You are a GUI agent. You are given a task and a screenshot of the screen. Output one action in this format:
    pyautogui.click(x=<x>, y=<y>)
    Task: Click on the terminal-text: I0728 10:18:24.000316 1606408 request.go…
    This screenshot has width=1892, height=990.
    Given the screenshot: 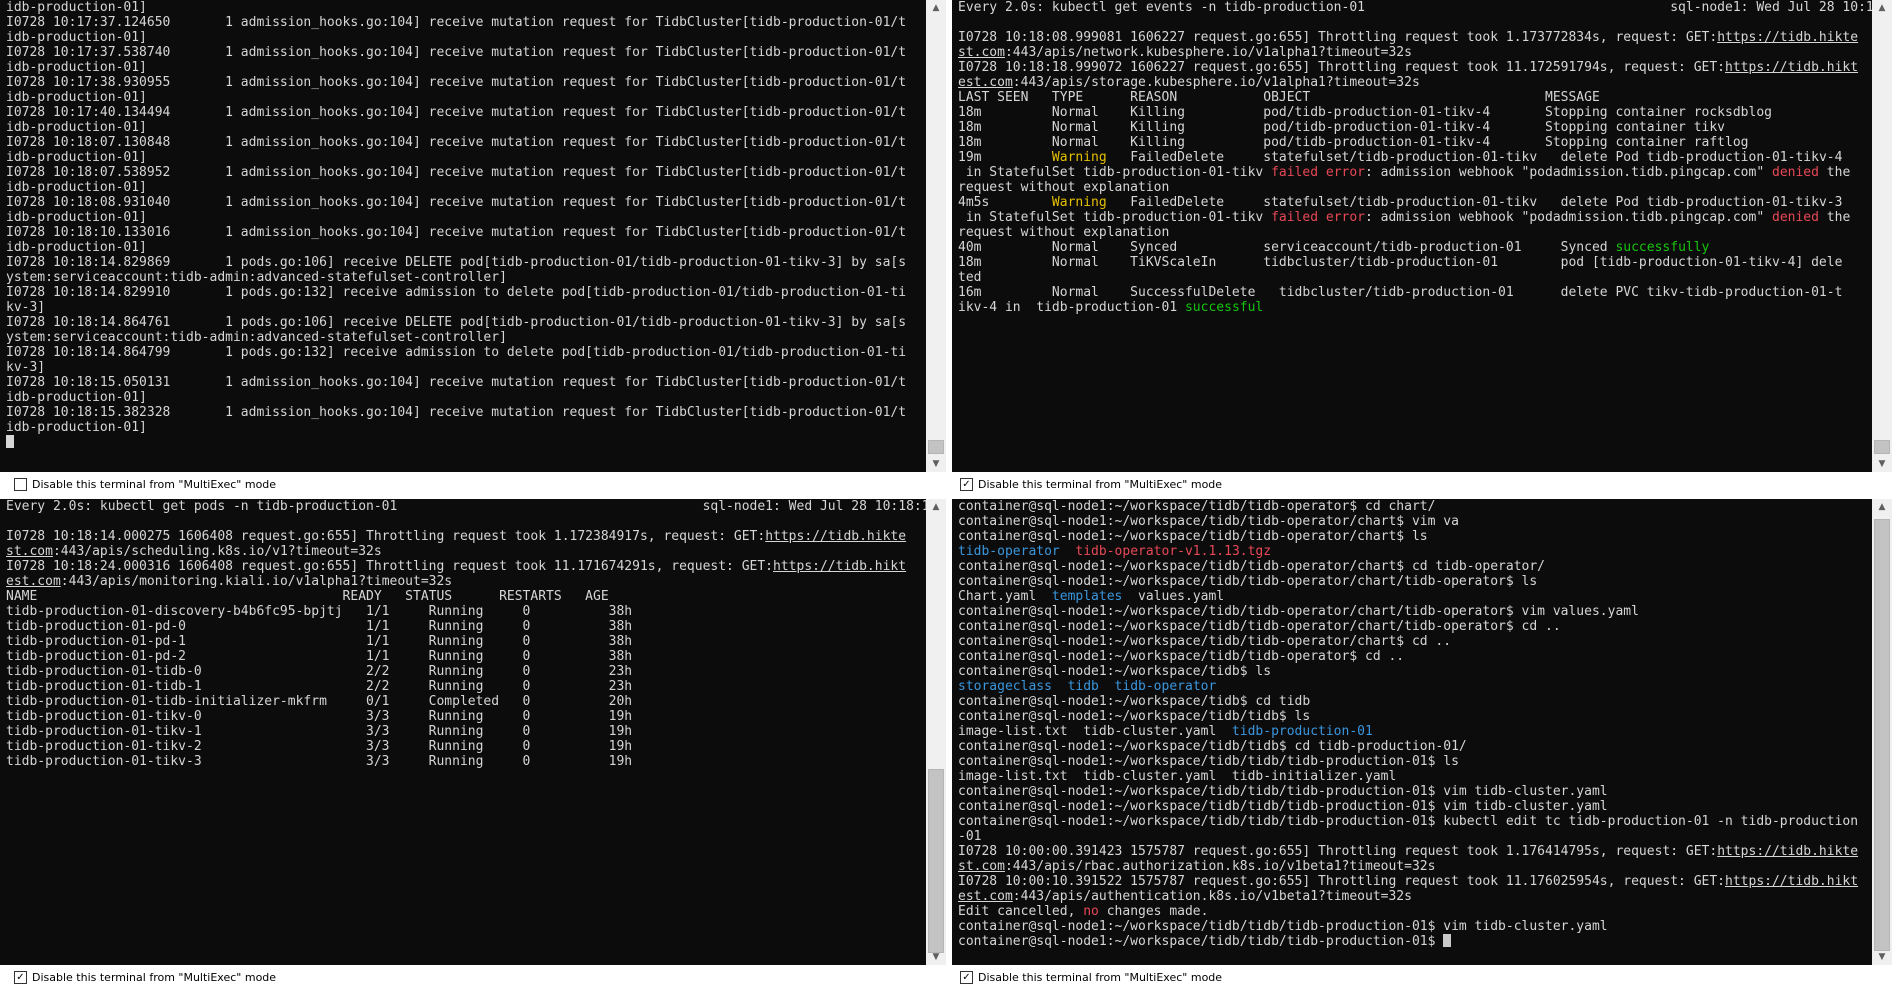 What is the action you would take?
    pyautogui.click(x=390, y=566)
    